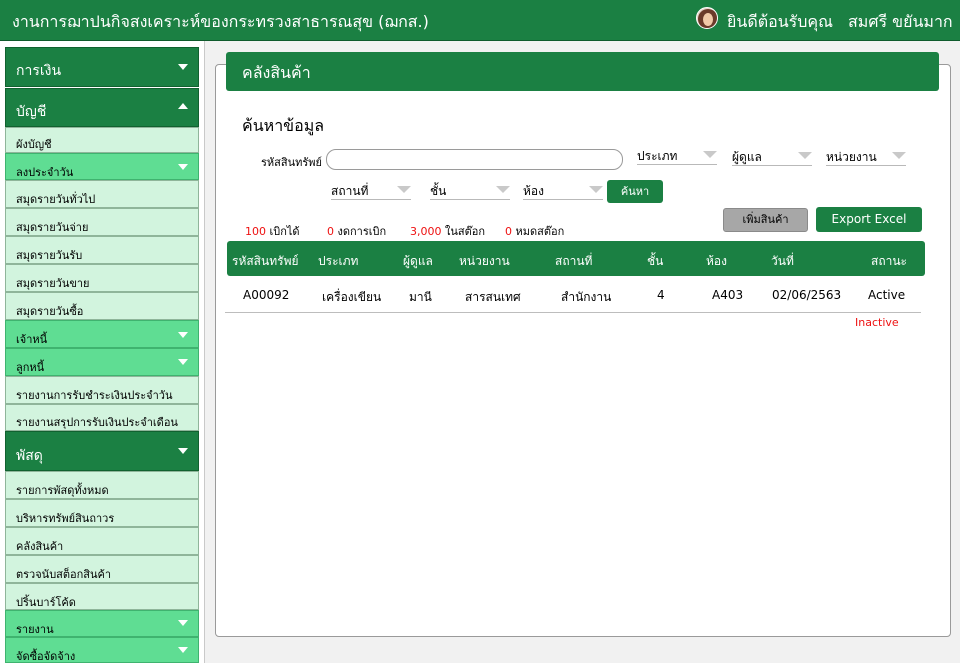 The width and height of the screenshot is (960, 665). I want to click on stat-value: 0, so click(330, 231).